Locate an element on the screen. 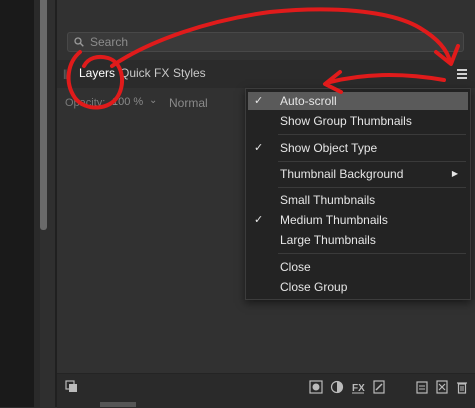 The image size is (475, 408). svg-text: FX is located at coordinates (358, 388).